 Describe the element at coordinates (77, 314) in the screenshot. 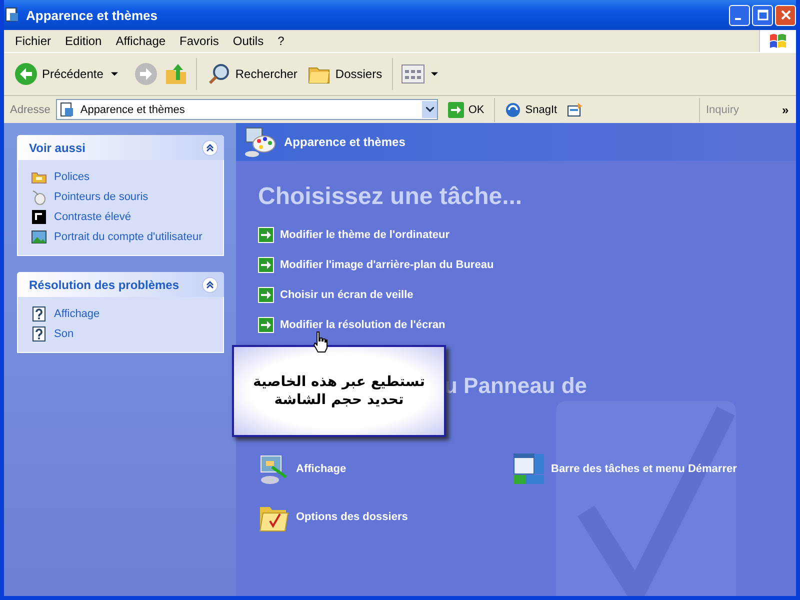

I see `task-link: Affichage` at that location.